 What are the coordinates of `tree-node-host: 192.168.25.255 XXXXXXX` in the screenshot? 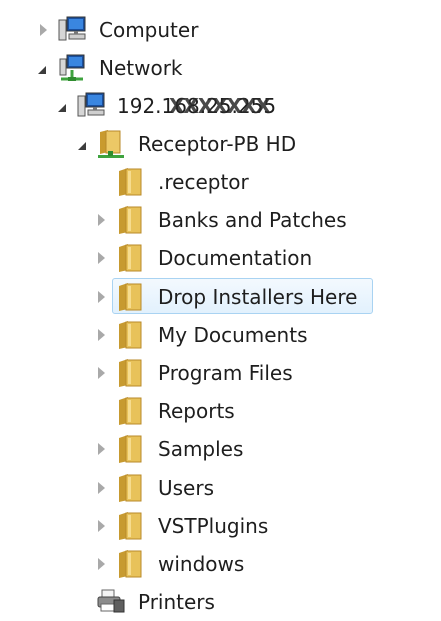 It's located at (220, 106).